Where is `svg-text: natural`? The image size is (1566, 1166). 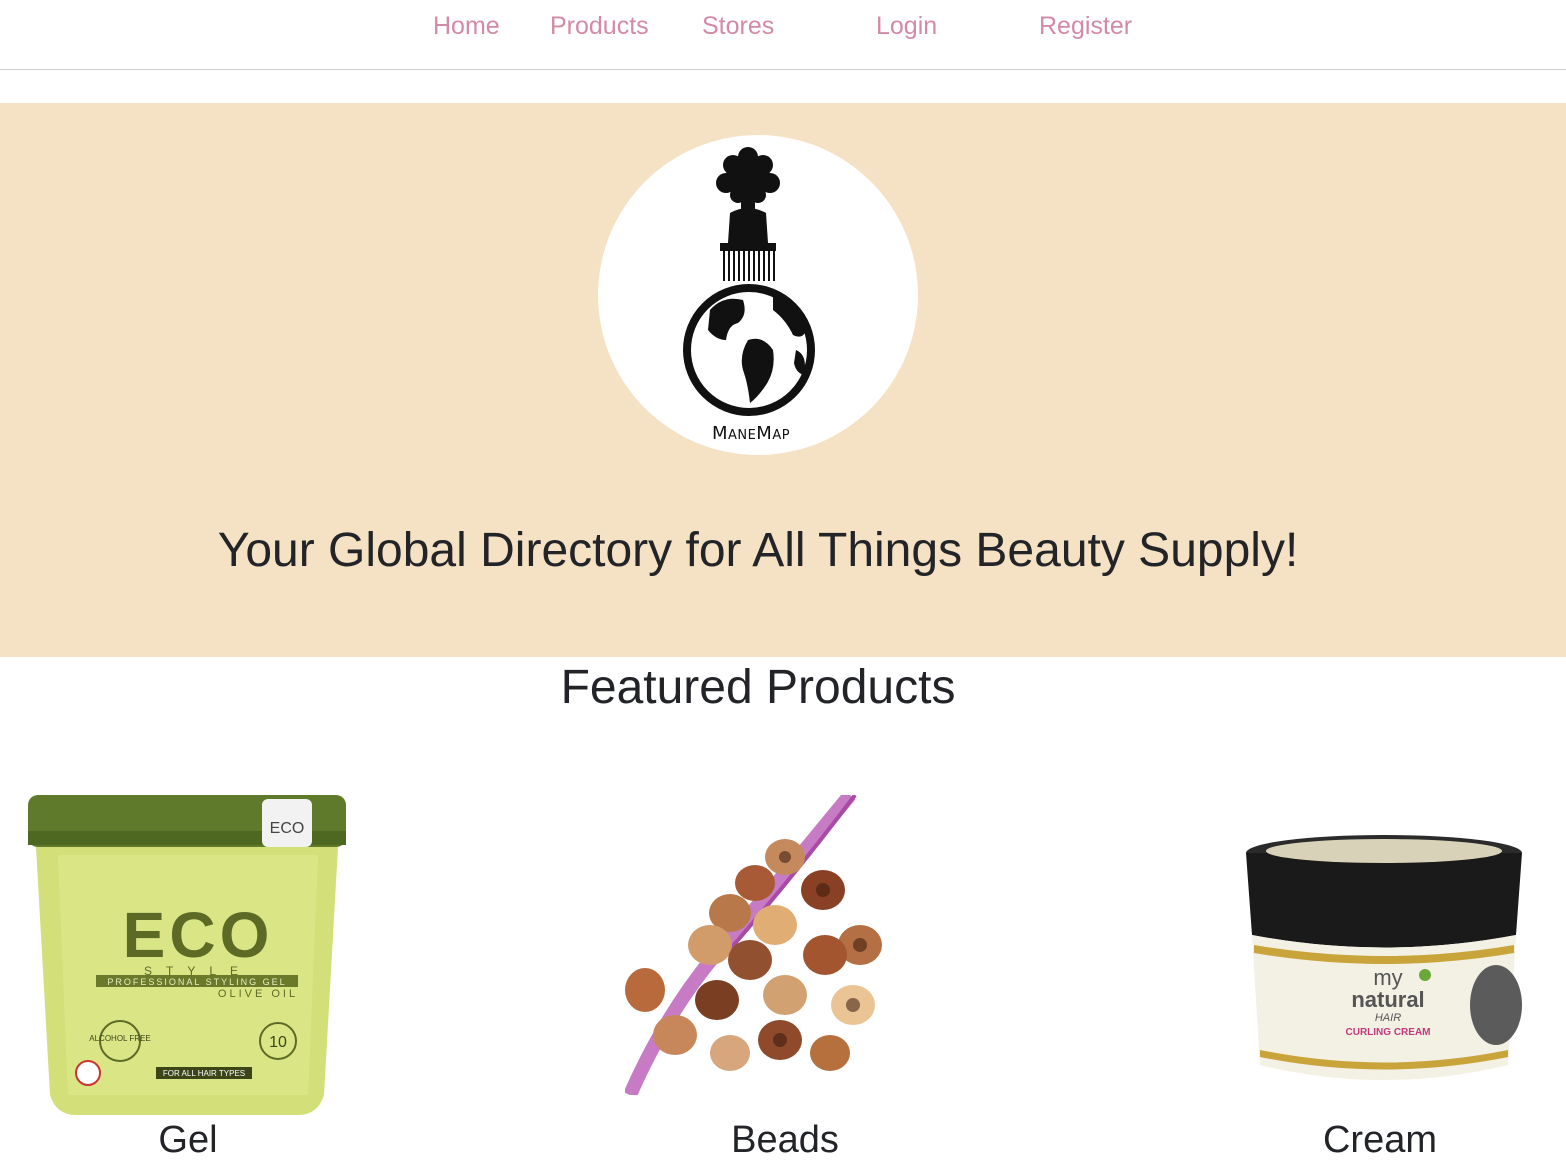 svg-text: natural is located at coordinates (1387, 999).